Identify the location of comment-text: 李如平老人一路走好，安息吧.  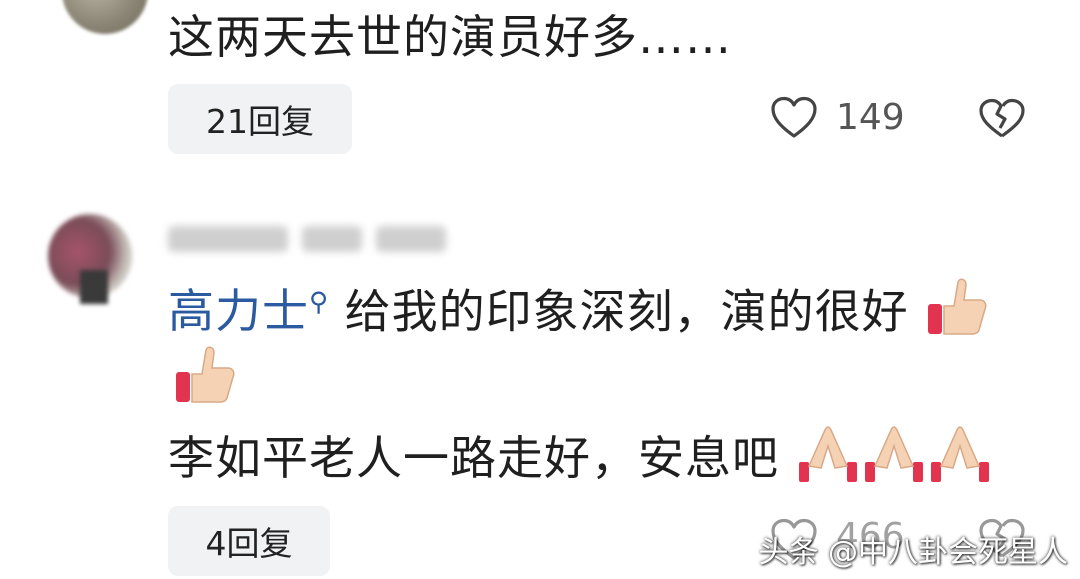
(473, 458).